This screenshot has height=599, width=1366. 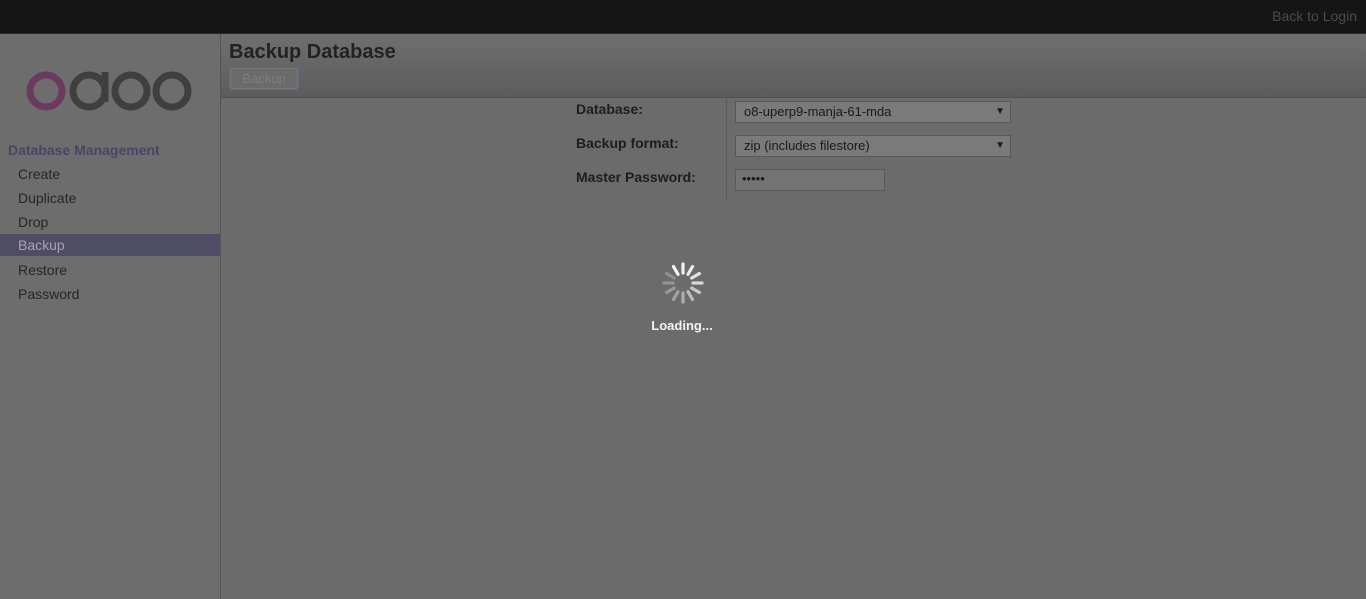 I want to click on sidebar-heading: Database Management, so click(x=84, y=150).